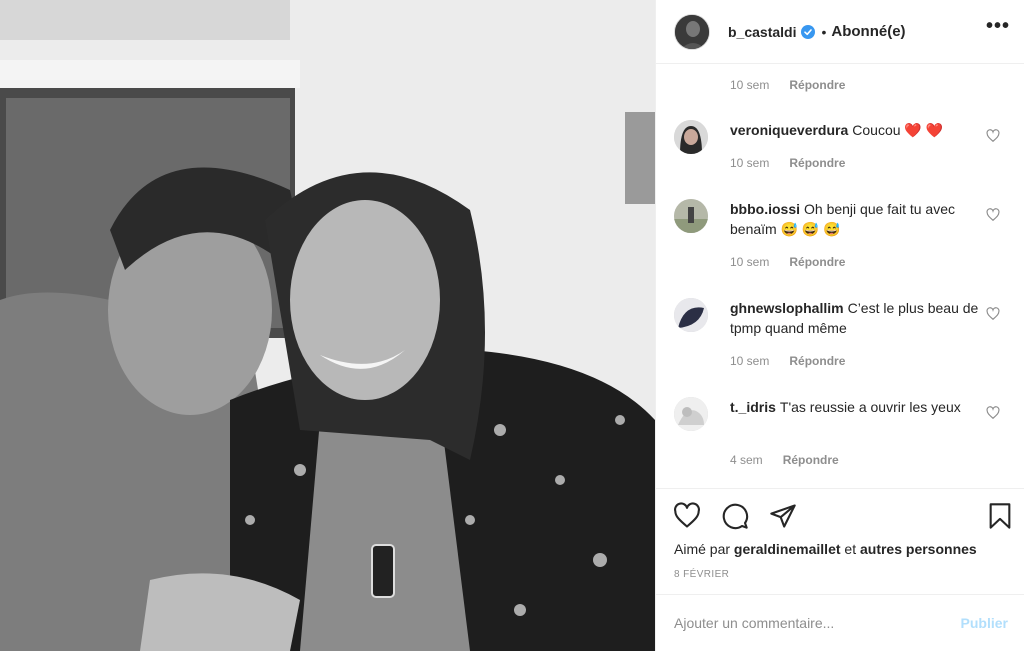  I want to click on author-avatar, so click(692, 31).